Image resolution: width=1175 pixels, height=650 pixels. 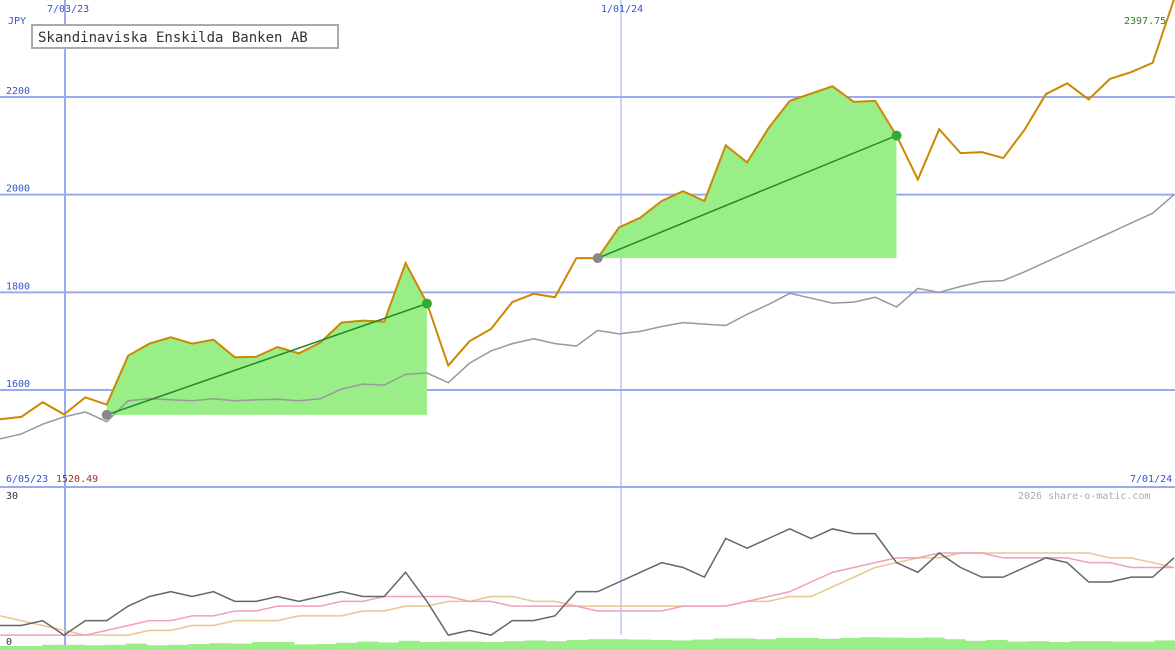 What do you see at coordinates (18, 91) in the screenshot?
I see `y-tick-2200: 2200` at bounding box center [18, 91].